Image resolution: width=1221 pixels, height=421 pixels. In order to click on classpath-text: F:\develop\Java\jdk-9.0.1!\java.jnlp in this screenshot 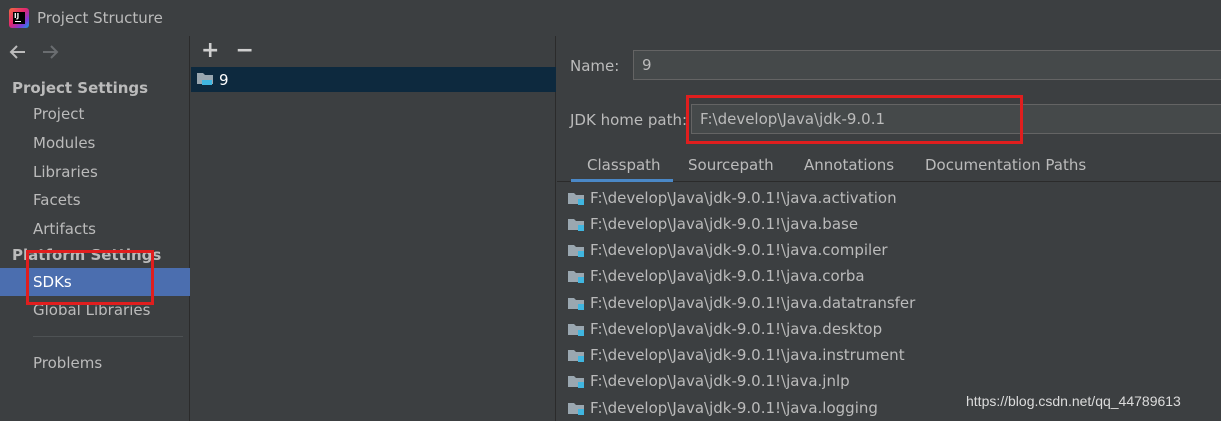, I will do `click(720, 381)`.